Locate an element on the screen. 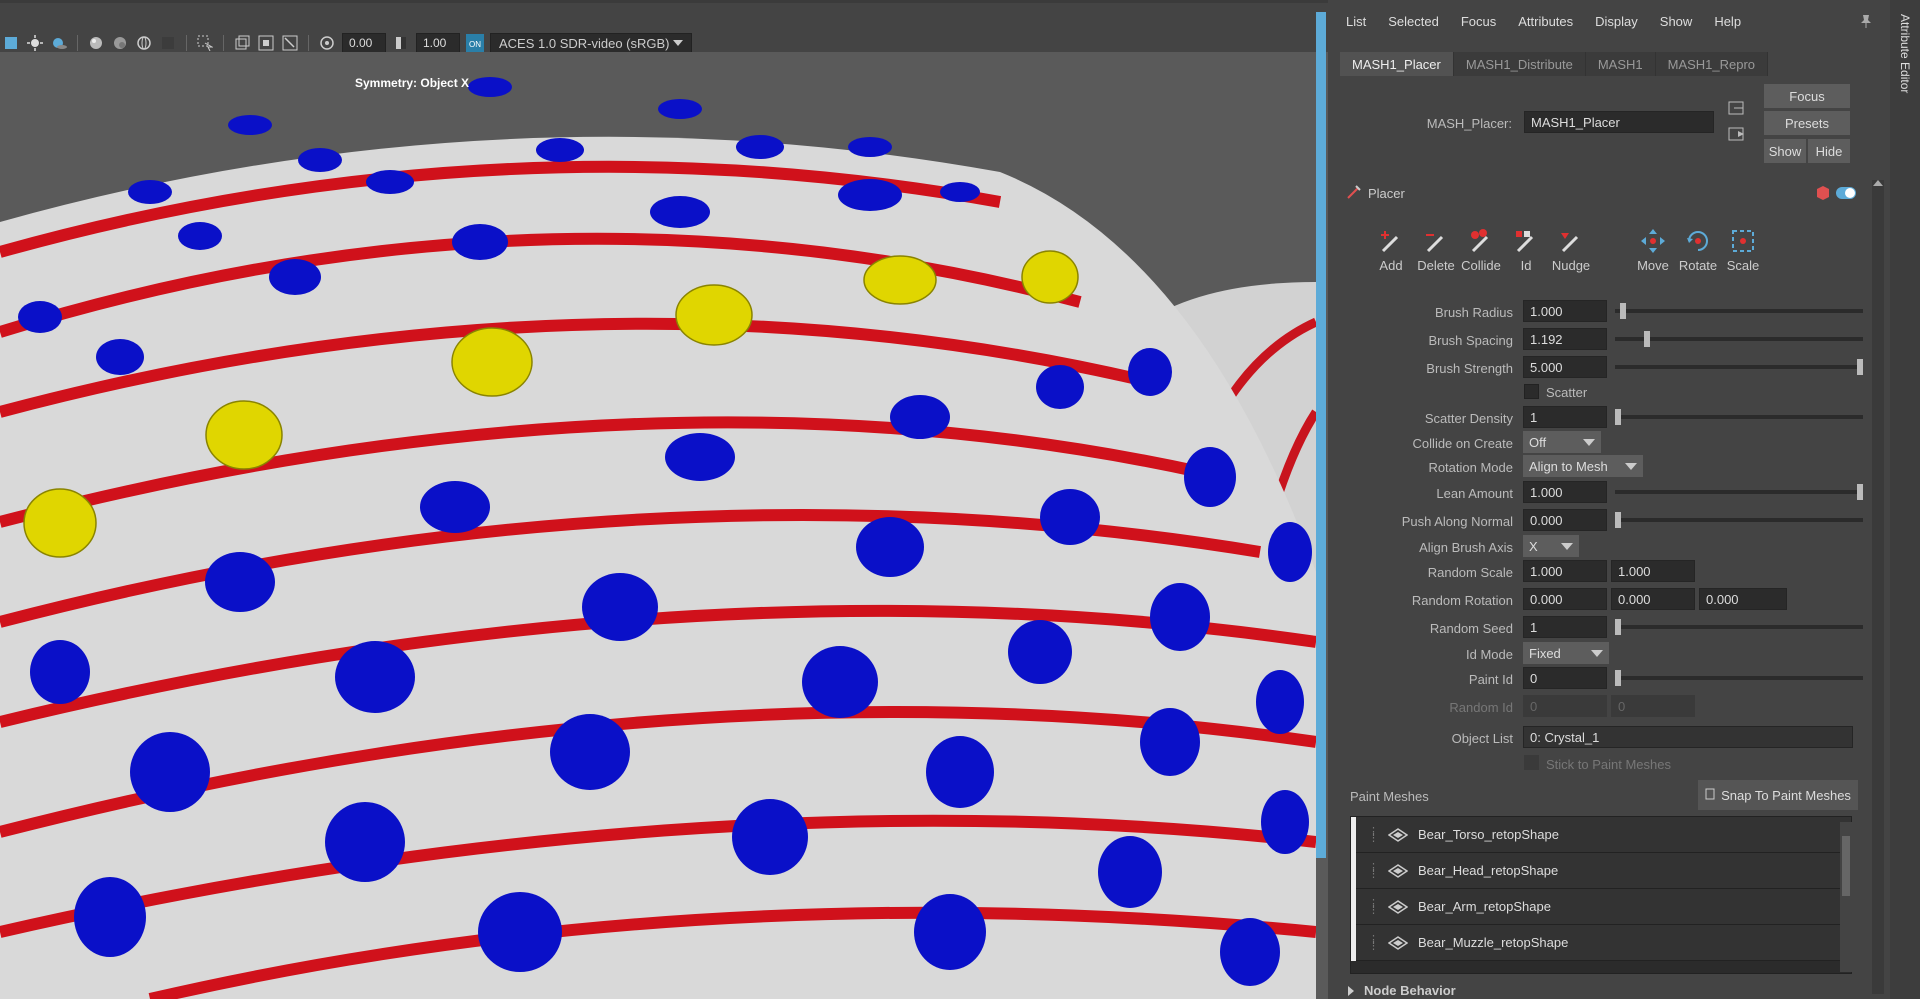  xray-icon is located at coordinates (11, 43).